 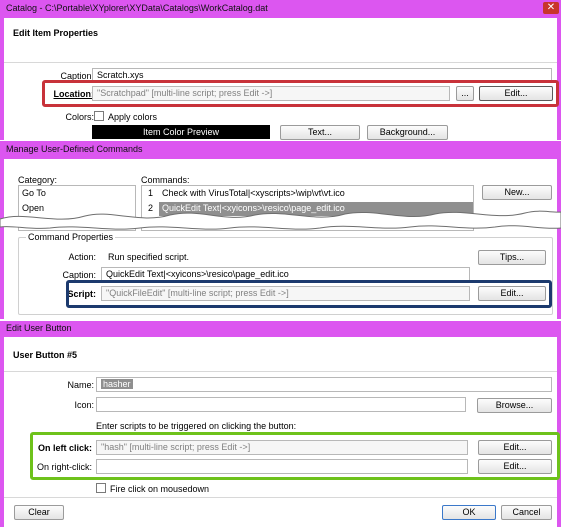 What do you see at coordinates (39, 328) in the screenshot?
I see `user-button-window-title: Edit User Button` at bounding box center [39, 328].